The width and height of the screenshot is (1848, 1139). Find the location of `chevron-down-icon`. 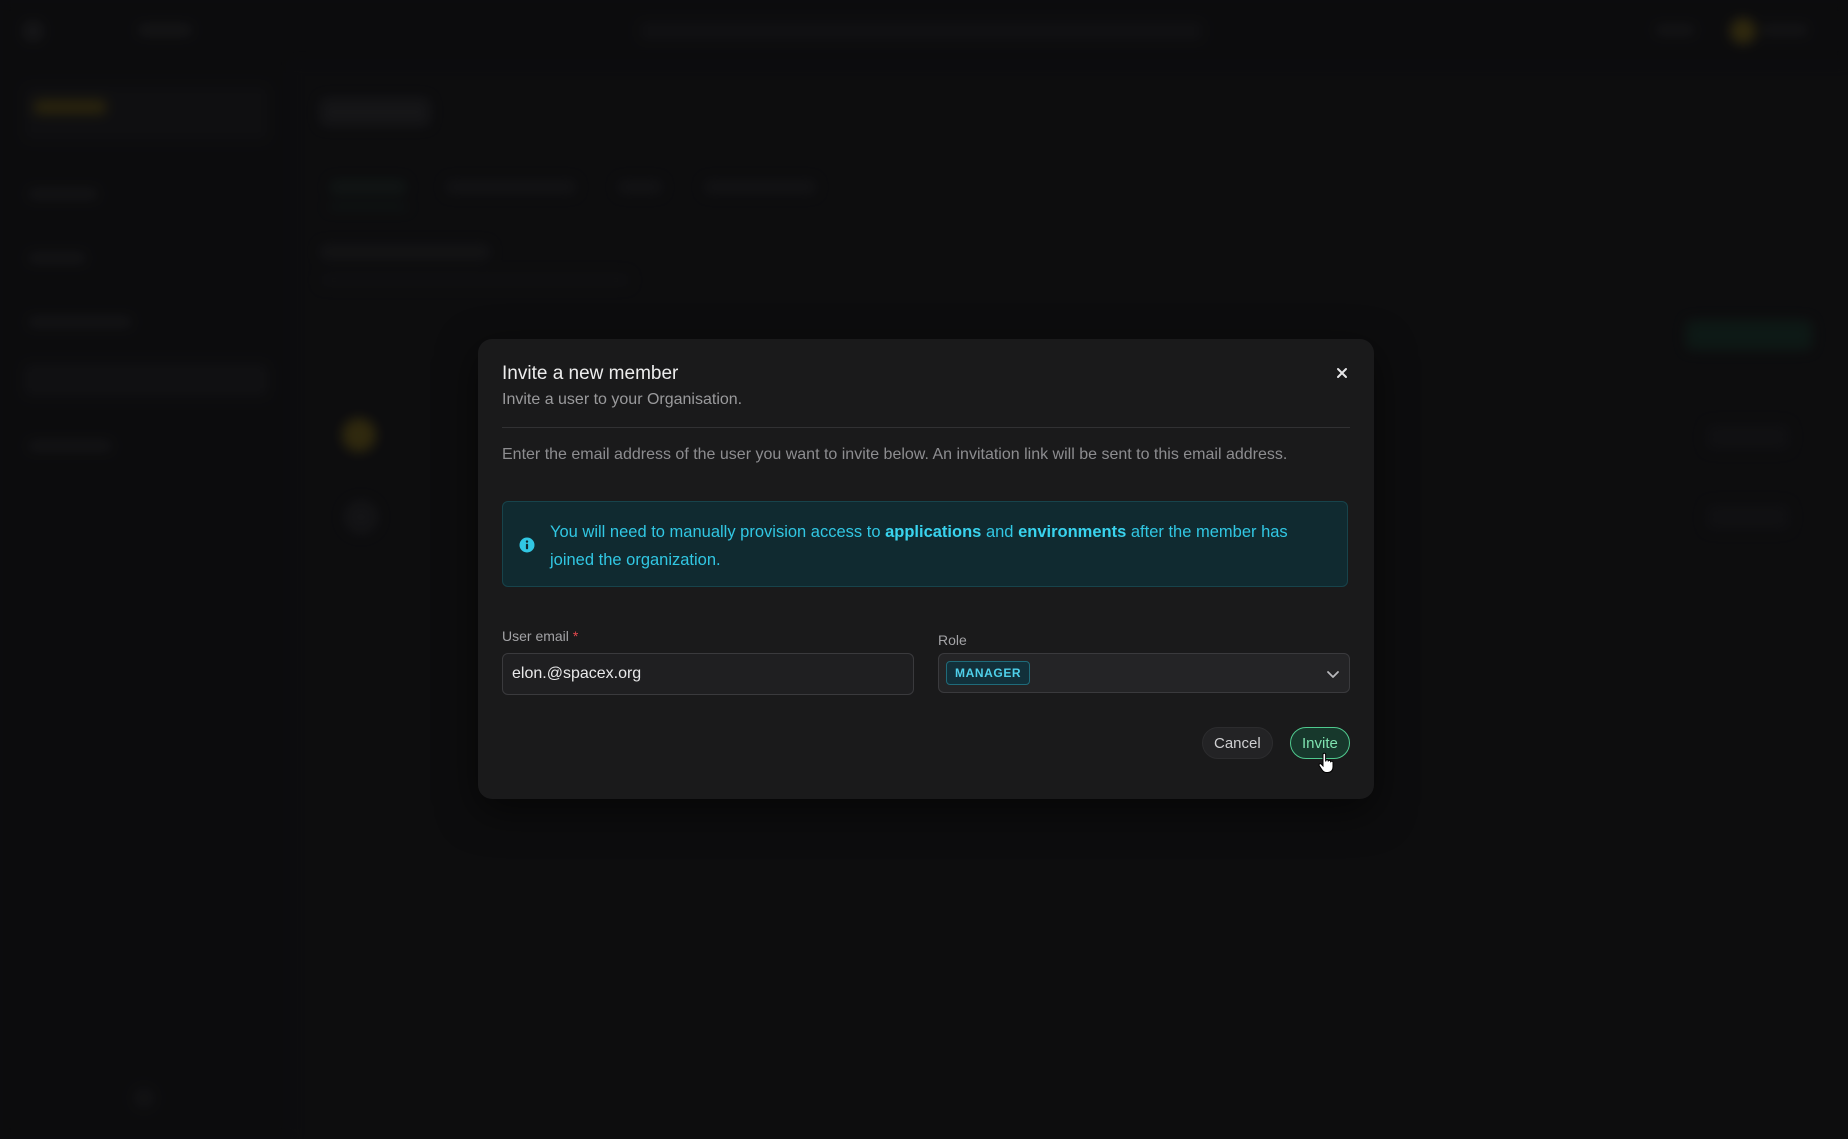

chevron-down-icon is located at coordinates (1333, 674).